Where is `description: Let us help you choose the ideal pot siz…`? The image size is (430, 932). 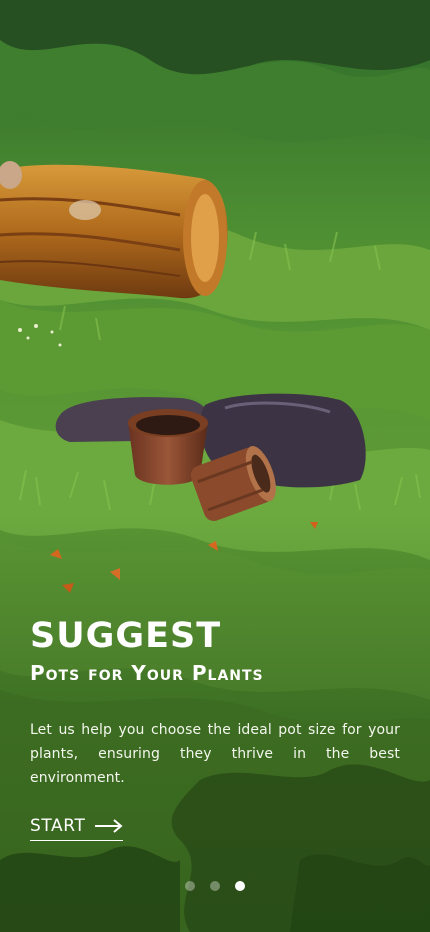 description: Let us help you choose the ideal pot siz… is located at coordinates (215, 754).